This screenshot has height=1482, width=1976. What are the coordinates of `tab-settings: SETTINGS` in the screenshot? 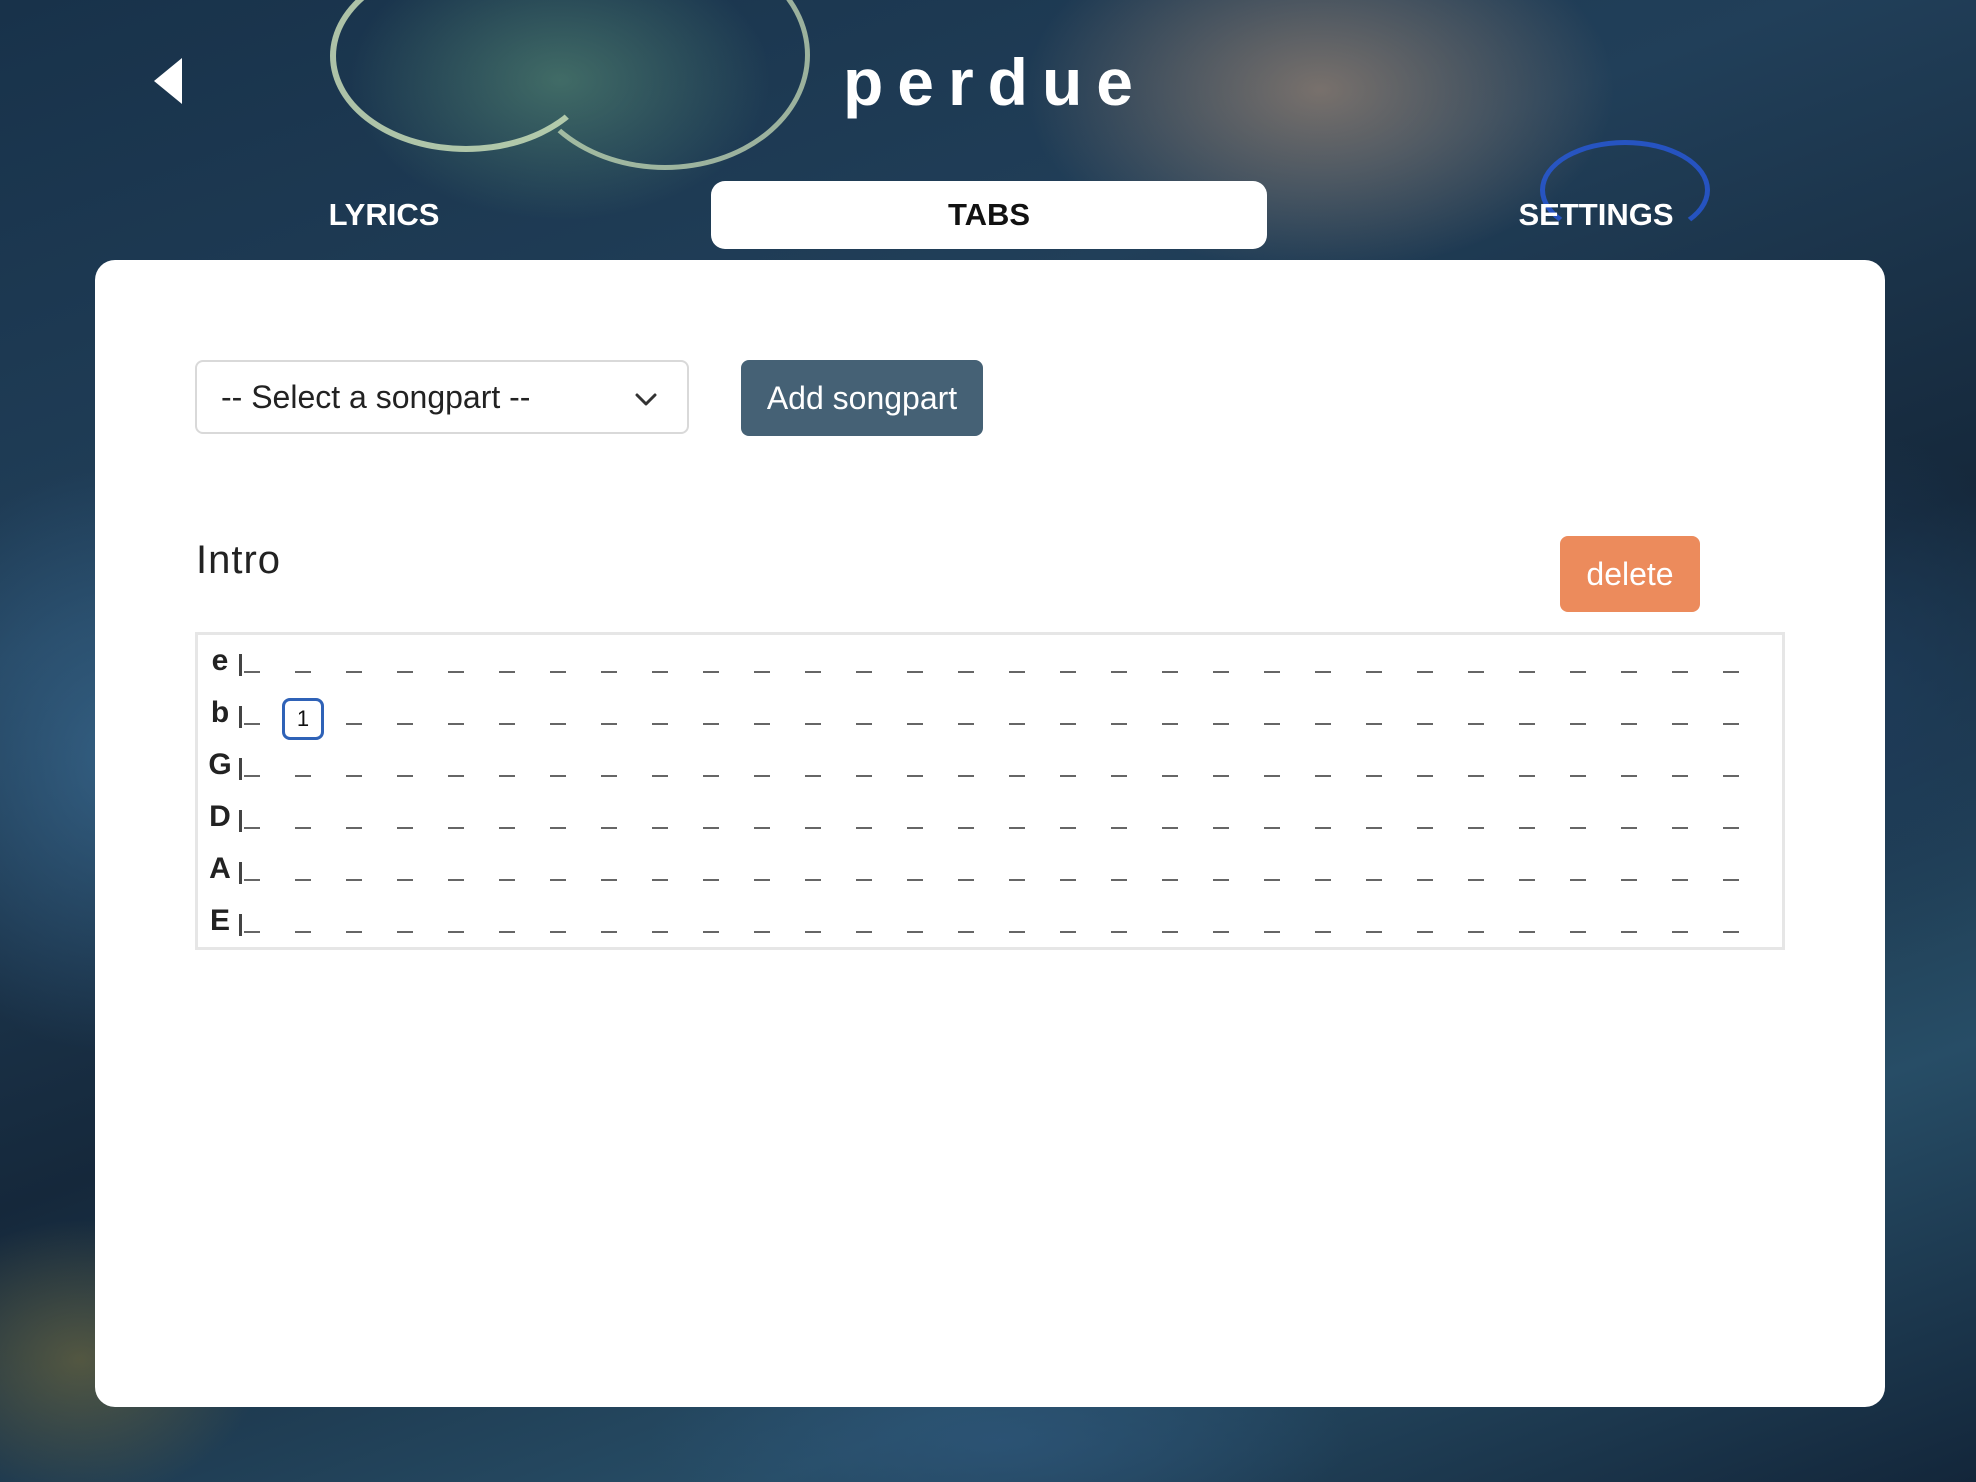 It's located at (1596, 215).